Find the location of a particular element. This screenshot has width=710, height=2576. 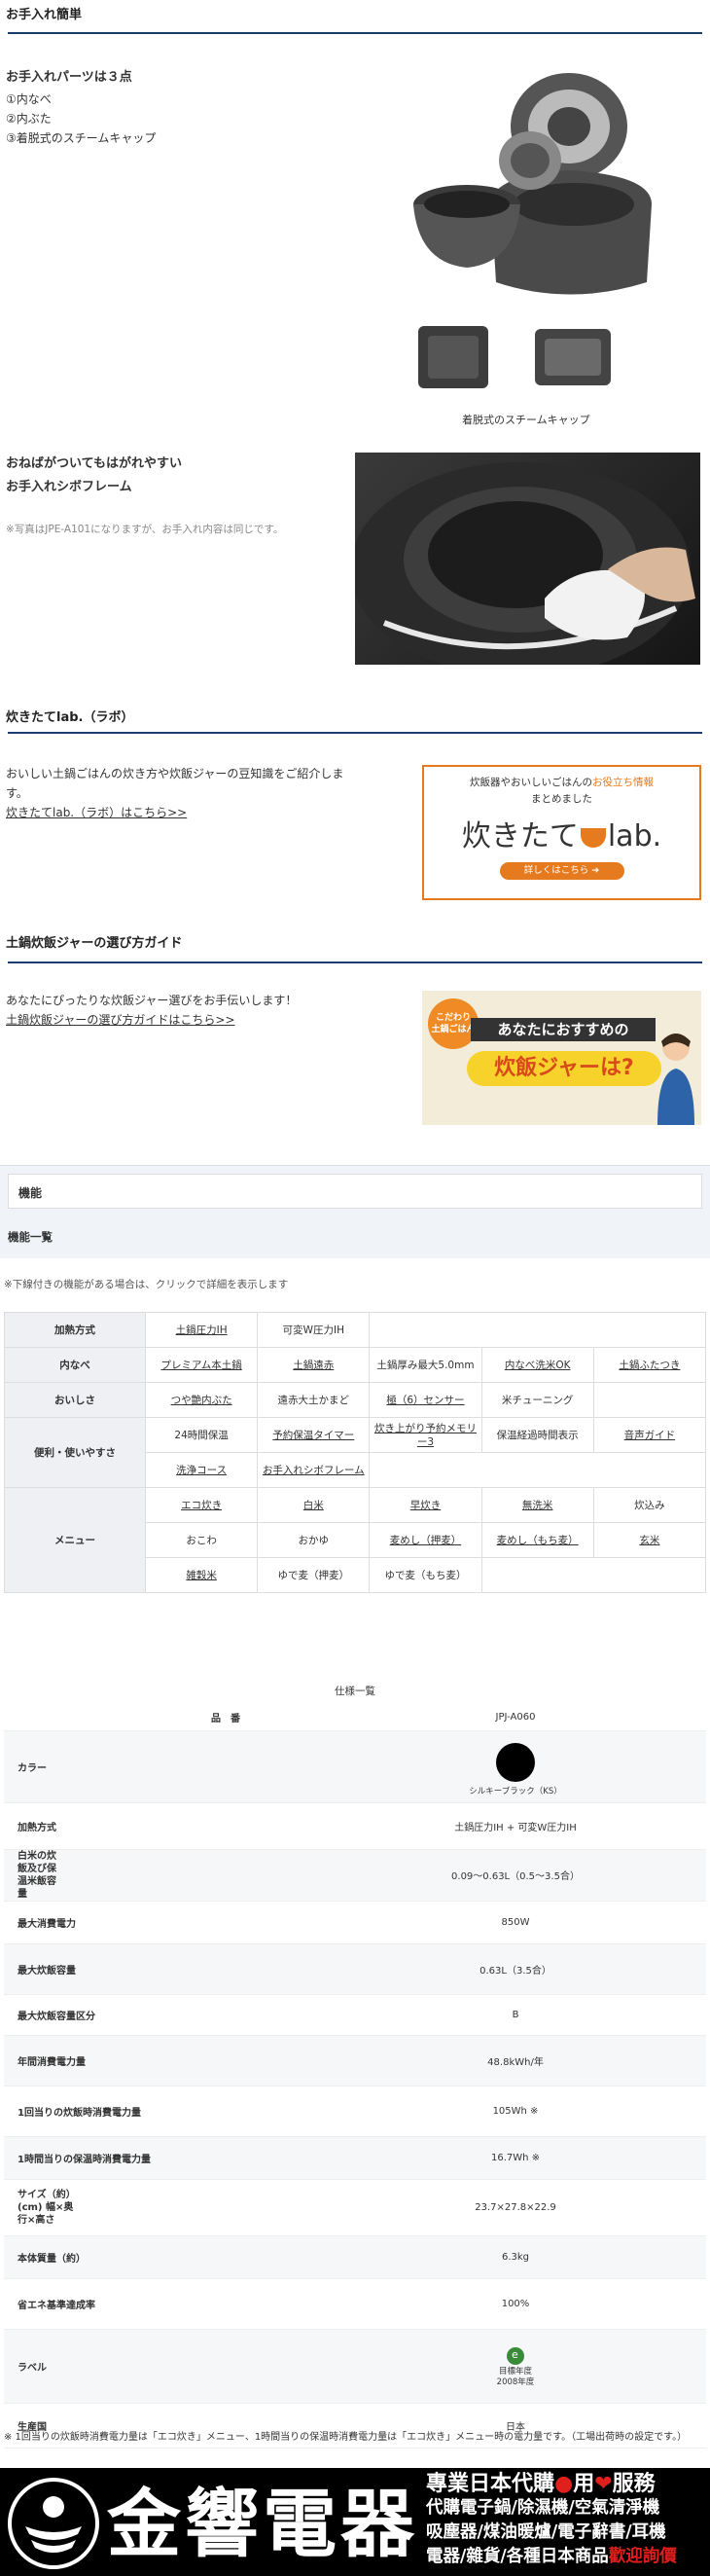

function-cell: エコ炊き is located at coordinates (201, 1505).